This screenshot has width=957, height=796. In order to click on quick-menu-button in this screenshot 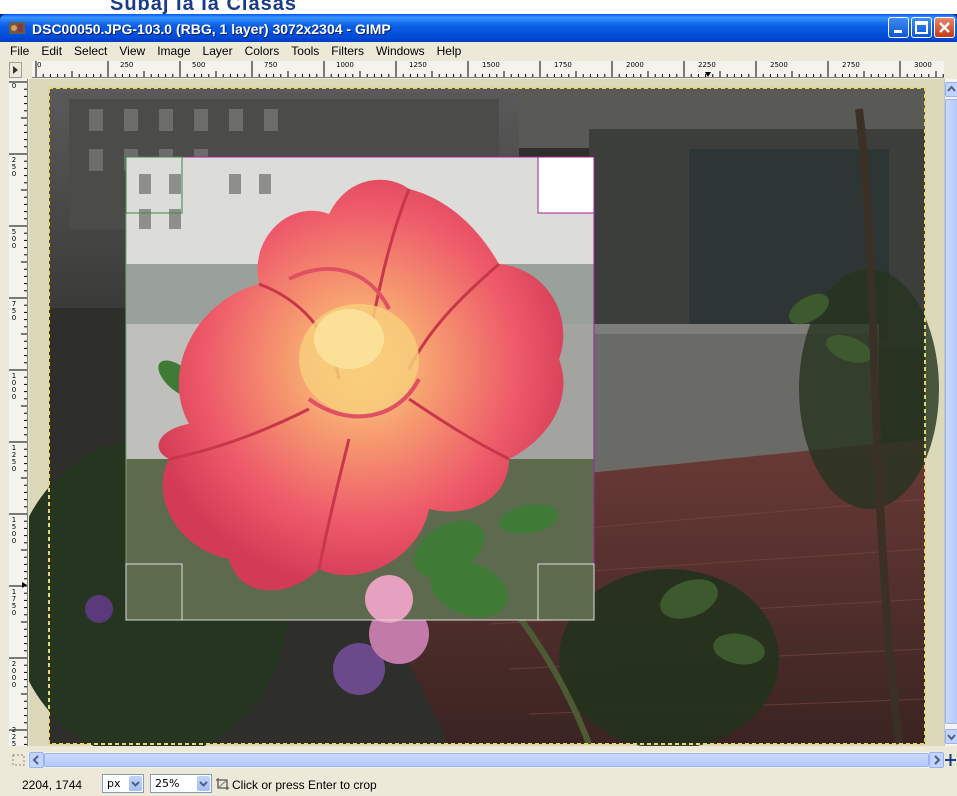, I will do `click(15, 70)`.